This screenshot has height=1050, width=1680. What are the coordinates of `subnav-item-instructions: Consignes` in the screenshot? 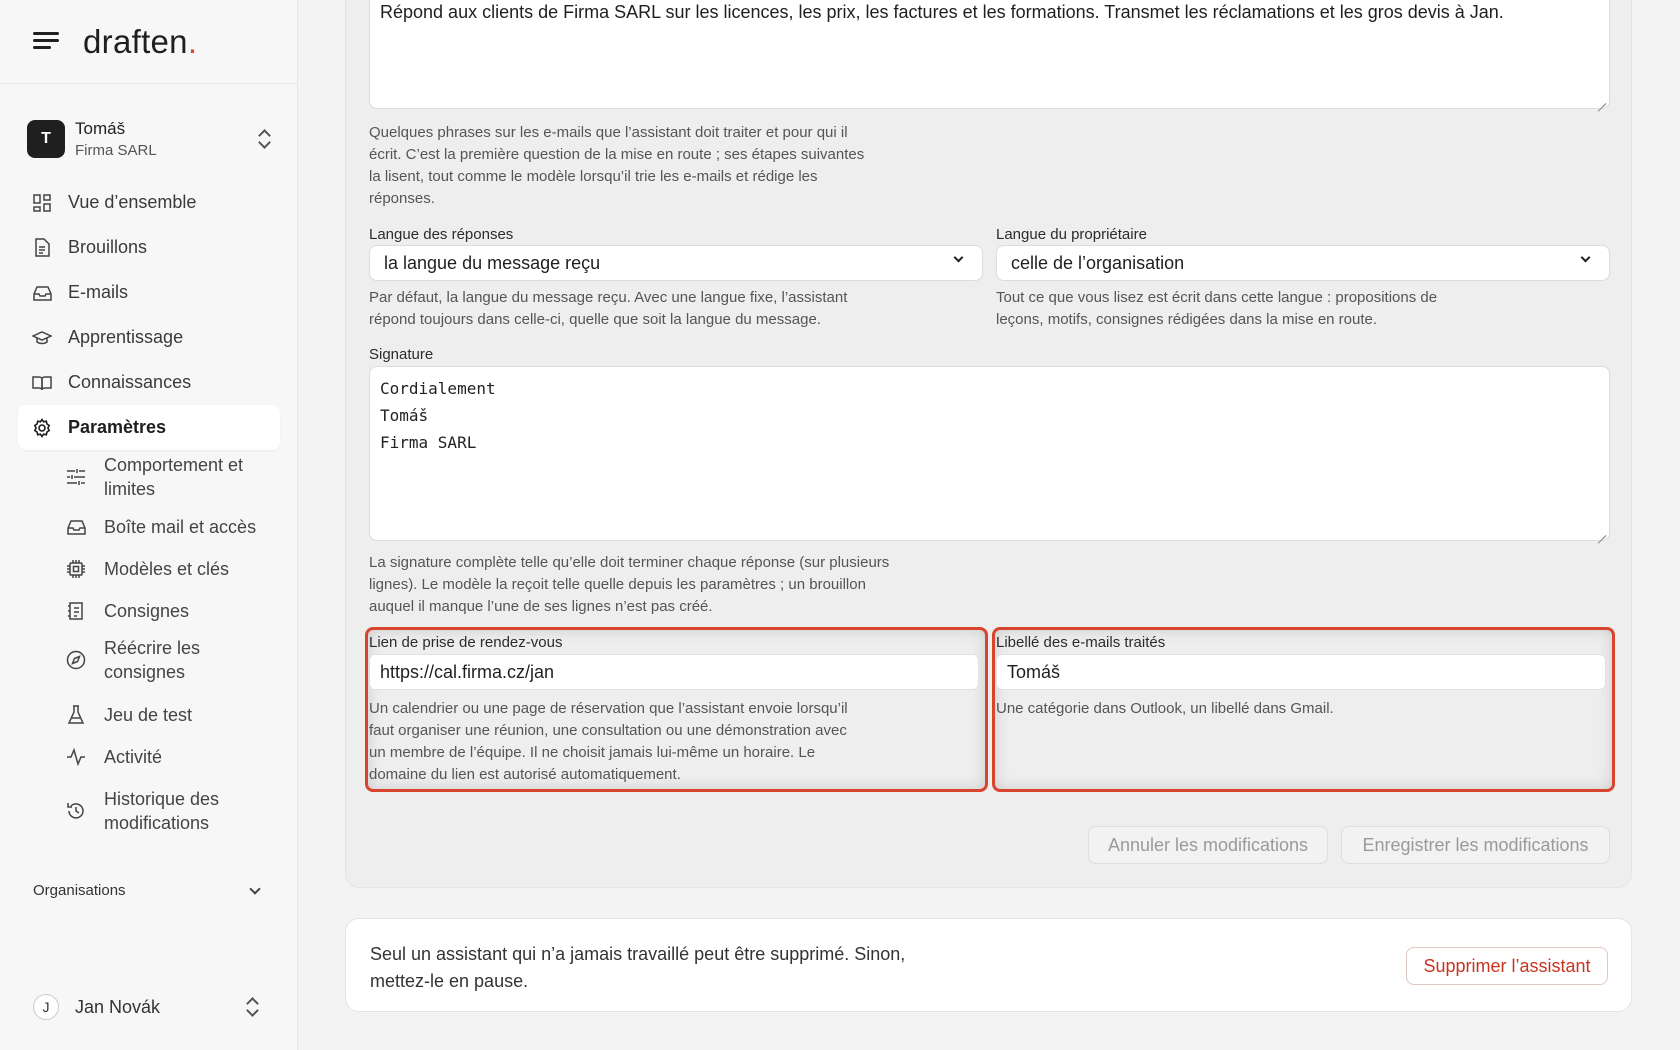 It's located at (176, 611).